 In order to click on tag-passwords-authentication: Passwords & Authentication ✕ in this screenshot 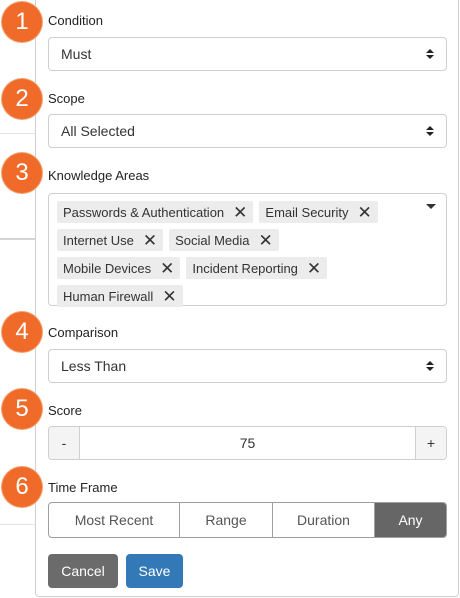, I will do `click(155, 212)`.